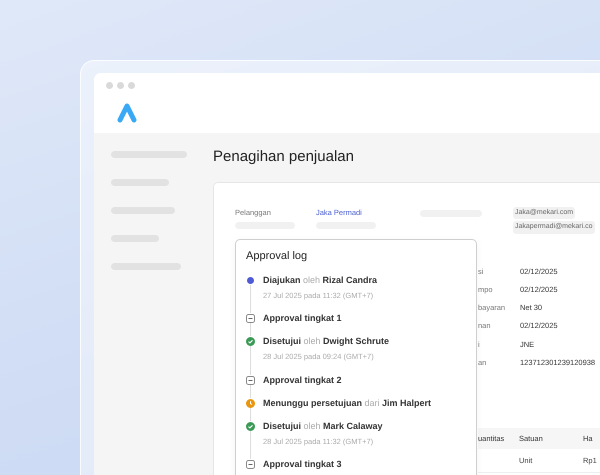 Image resolution: width=600 pixels, height=475 pixels. I want to click on level-heading: Approval tingkat 2, so click(302, 380).